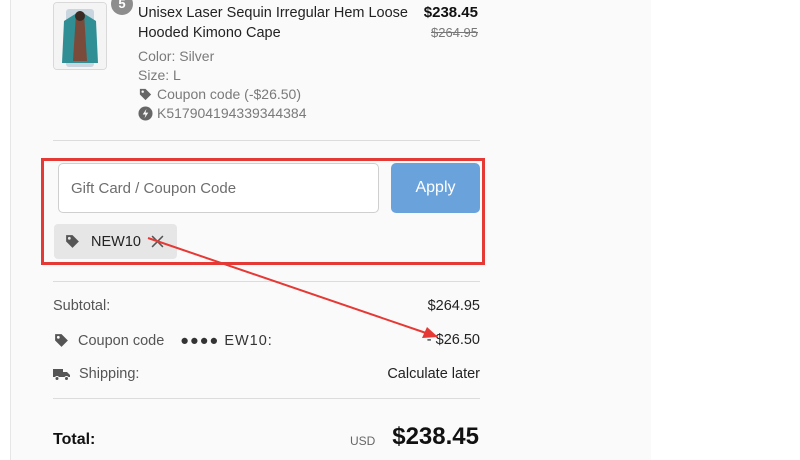 The image size is (800, 460). Describe the element at coordinates (109, 374) in the screenshot. I see `shipping-label: Shipping:` at that location.